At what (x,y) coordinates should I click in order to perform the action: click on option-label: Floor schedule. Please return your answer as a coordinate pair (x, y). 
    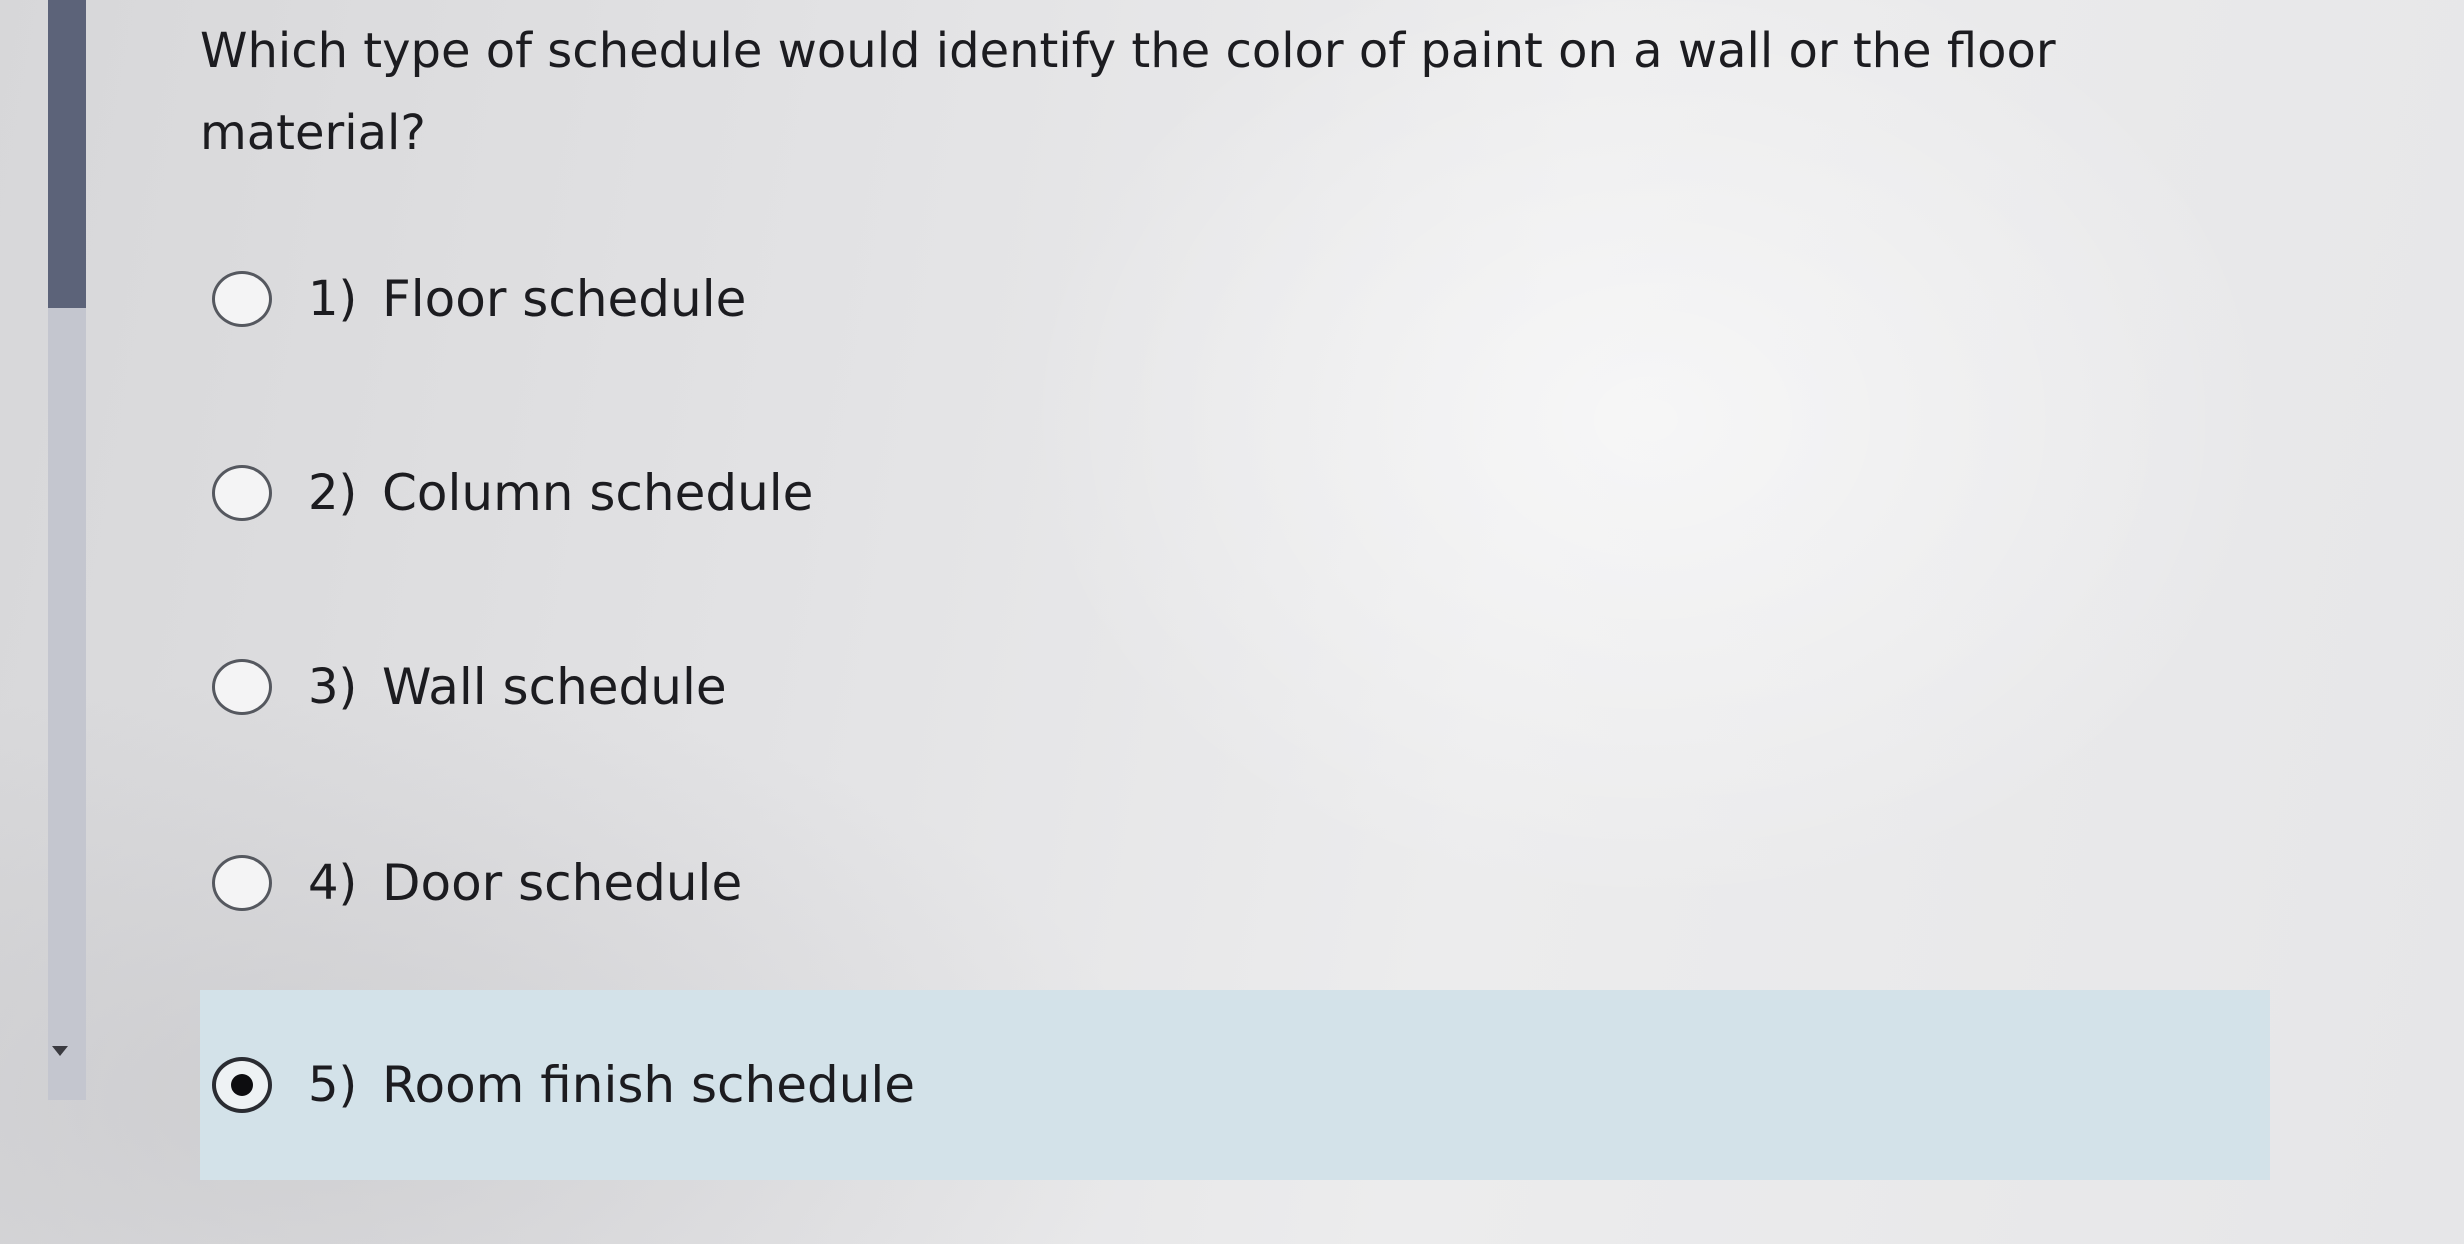
    Looking at the image, I should click on (564, 299).